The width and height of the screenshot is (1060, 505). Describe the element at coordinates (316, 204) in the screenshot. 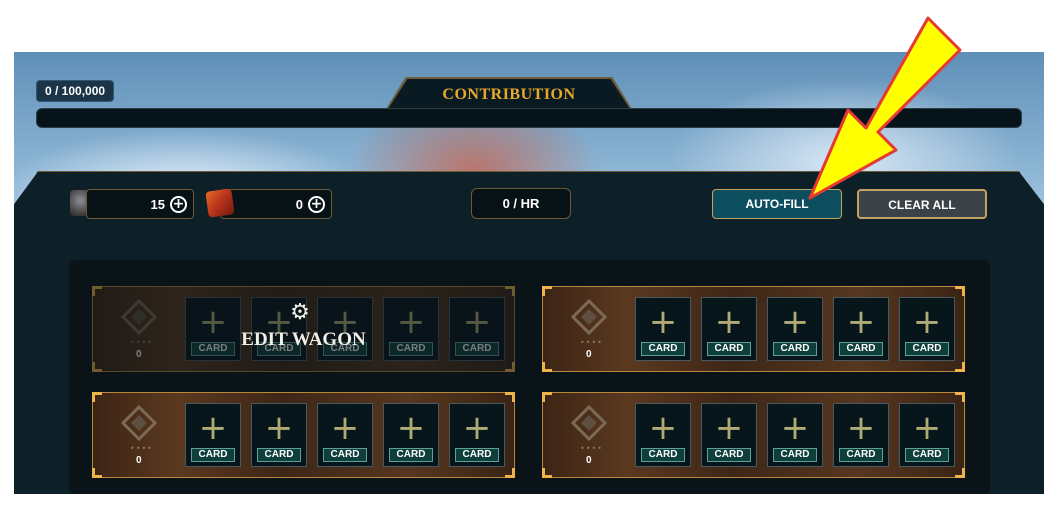

I see `add-crate-button: +` at that location.